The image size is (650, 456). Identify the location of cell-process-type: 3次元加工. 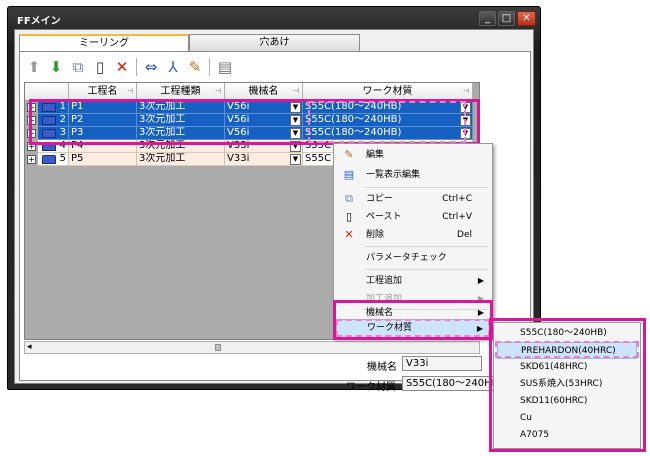
(181, 159).